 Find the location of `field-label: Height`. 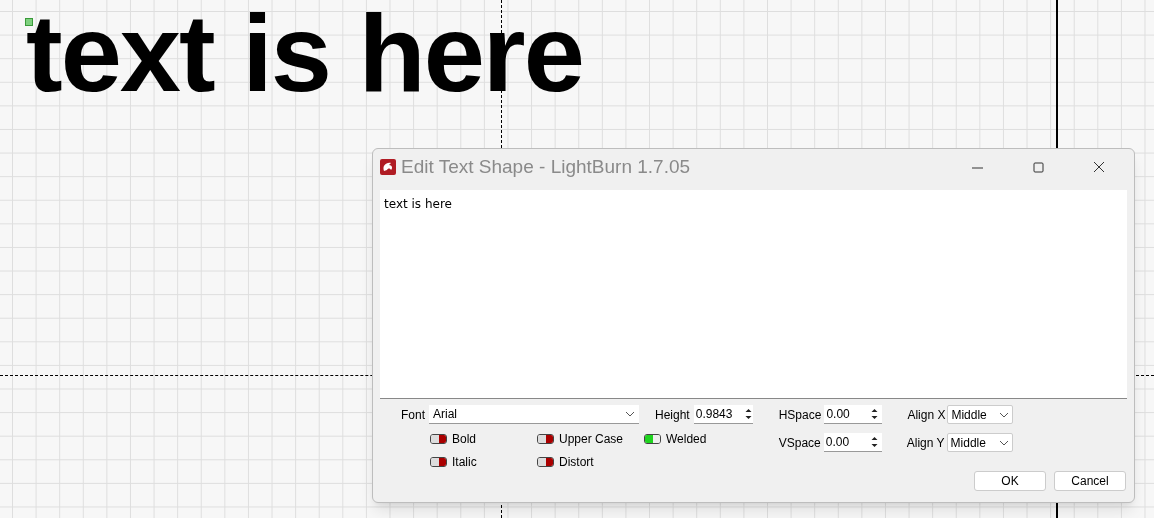

field-label: Height is located at coordinates (672, 415).